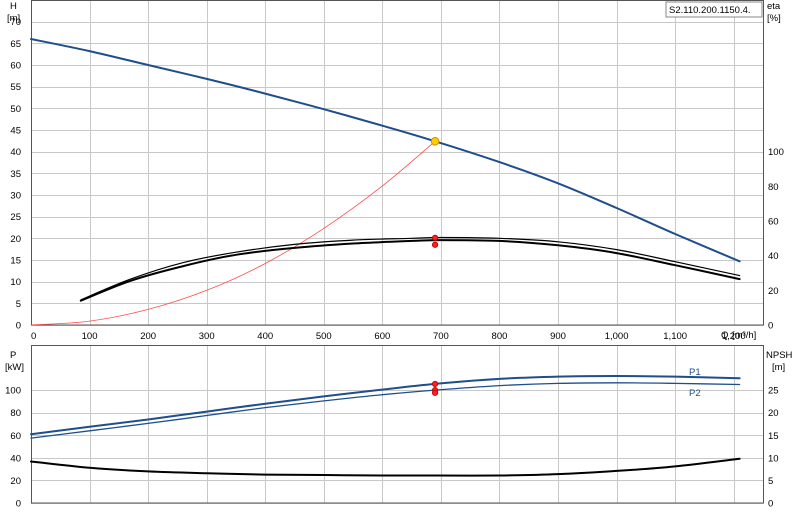  What do you see at coordinates (15, 44) in the screenshot?
I see `head-left-tick-label: 65` at bounding box center [15, 44].